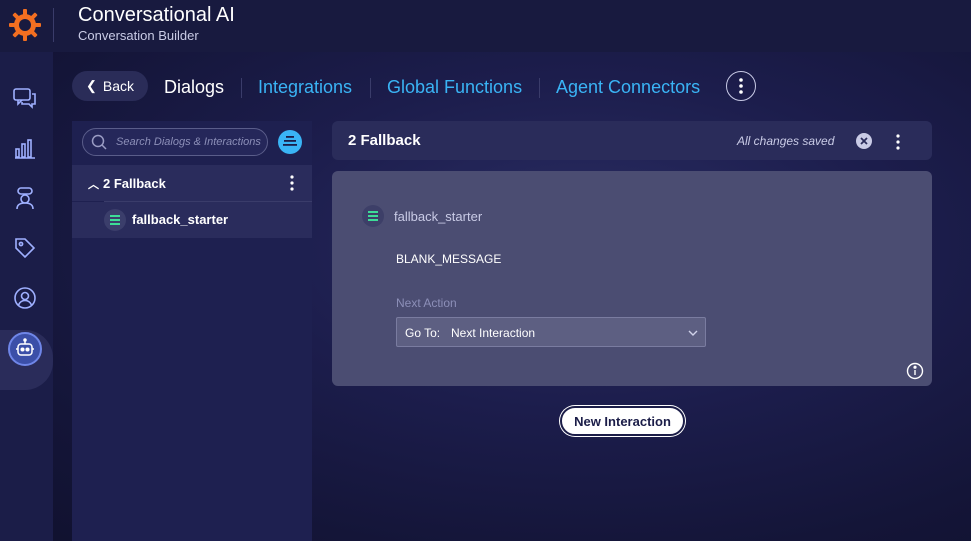 The width and height of the screenshot is (971, 541). I want to click on filter-button, so click(290, 142).